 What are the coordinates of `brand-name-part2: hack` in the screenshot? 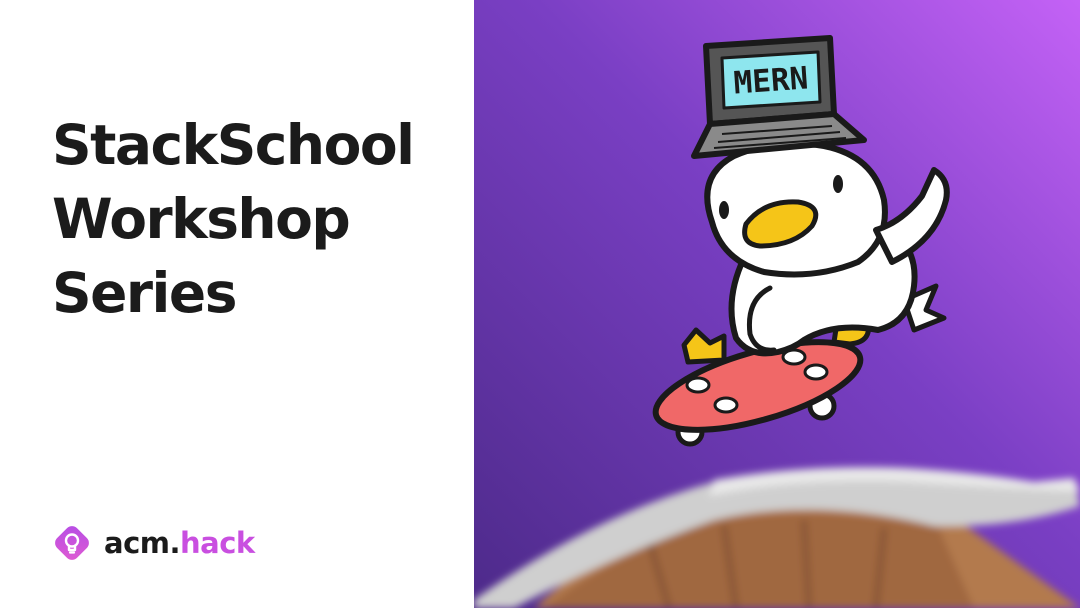 It's located at (217, 543).